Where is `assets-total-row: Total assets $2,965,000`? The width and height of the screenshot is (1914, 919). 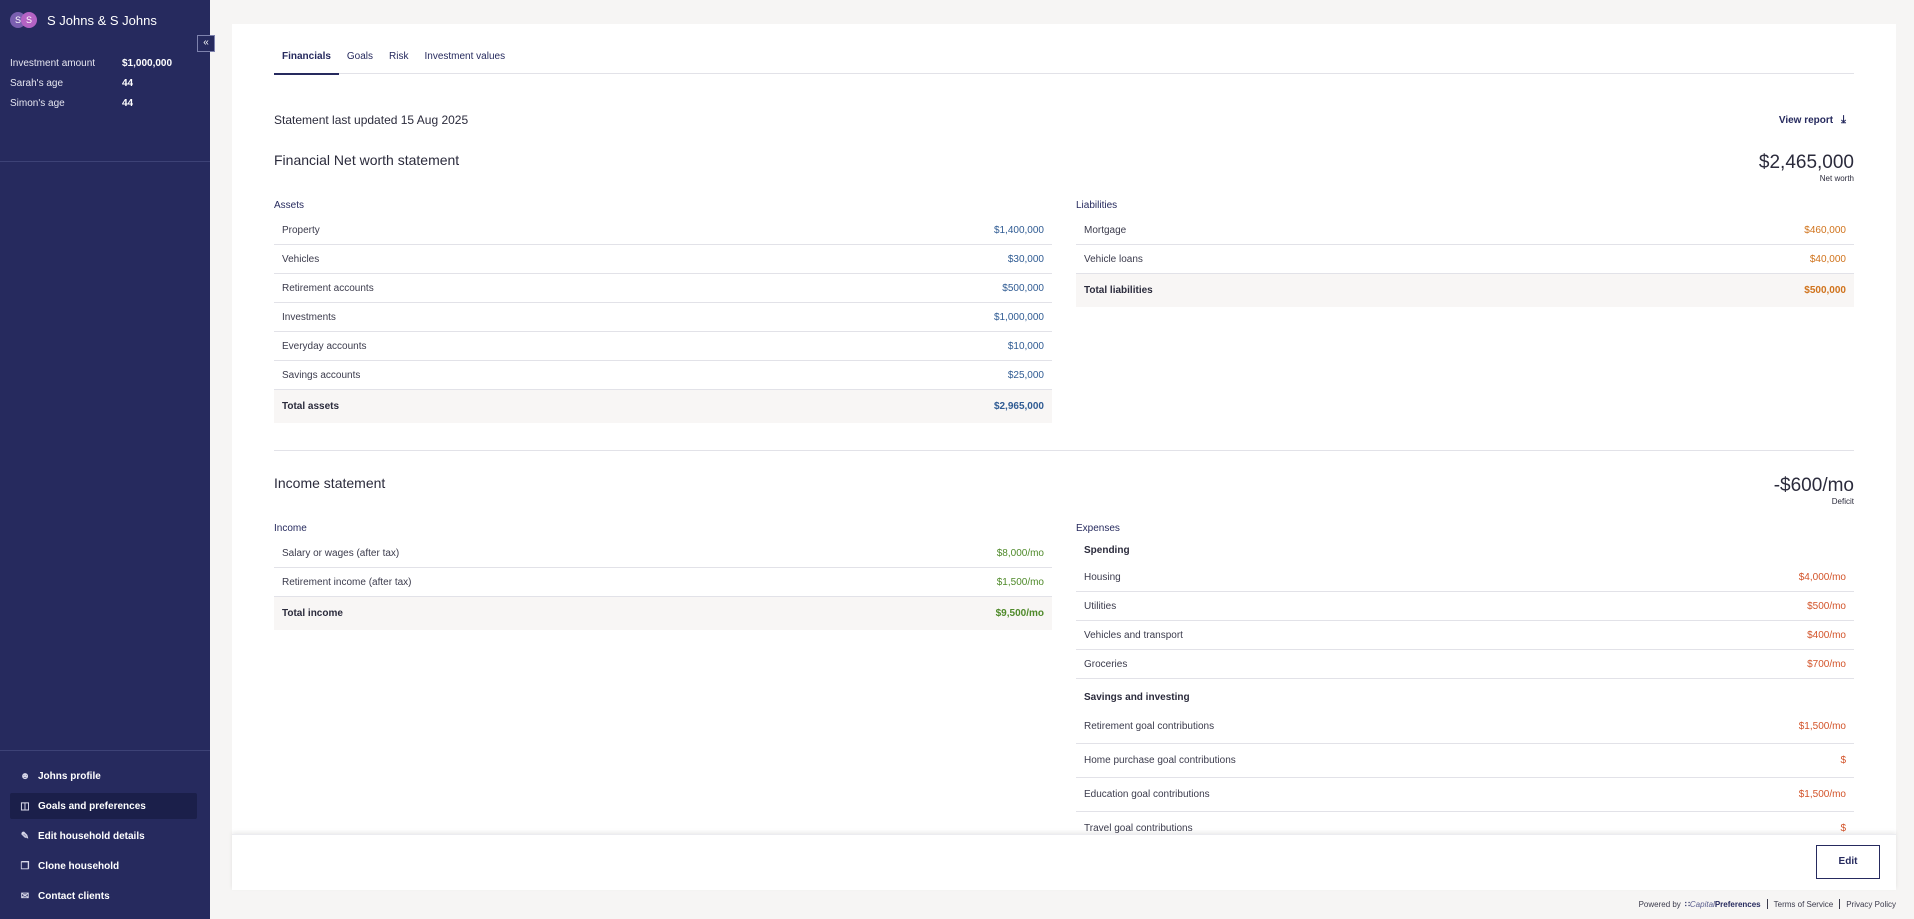 assets-total-row: Total assets $2,965,000 is located at coordinates (663, 406).